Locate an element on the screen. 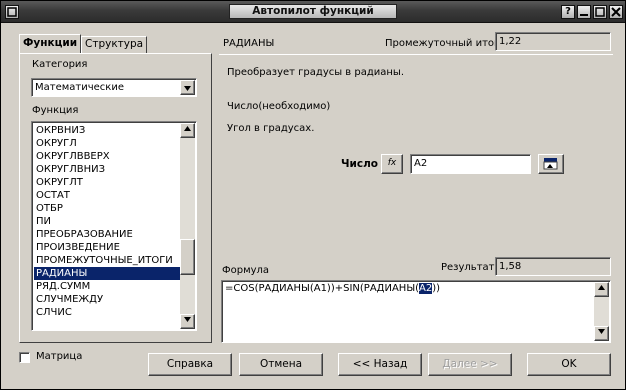 Image resolution: width=626 pixels, height=390 pixels. shrink-button is located at coordinates (551, 164).